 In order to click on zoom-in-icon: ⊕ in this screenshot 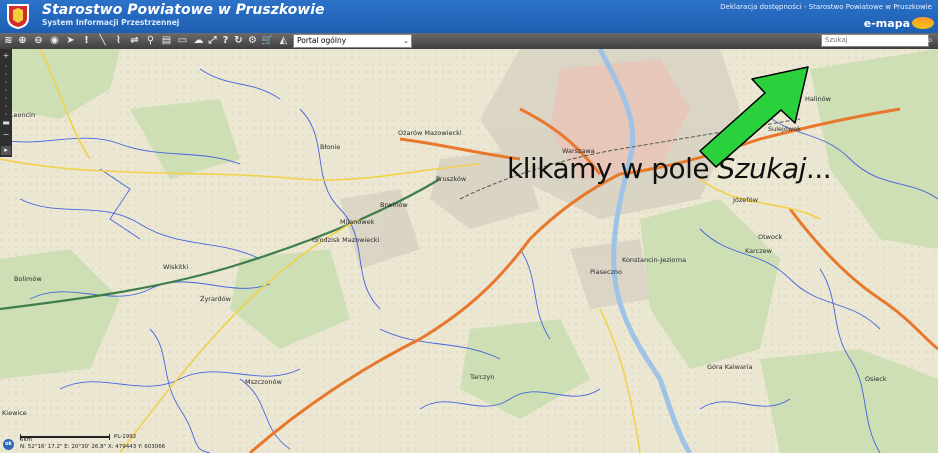, I will do `click(22, 40)`.